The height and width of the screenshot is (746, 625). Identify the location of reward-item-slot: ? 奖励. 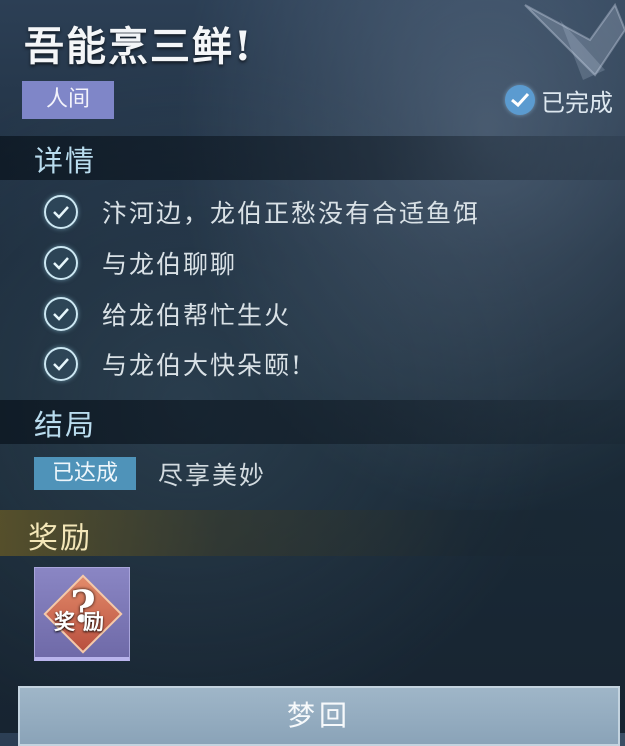
(82, 614).